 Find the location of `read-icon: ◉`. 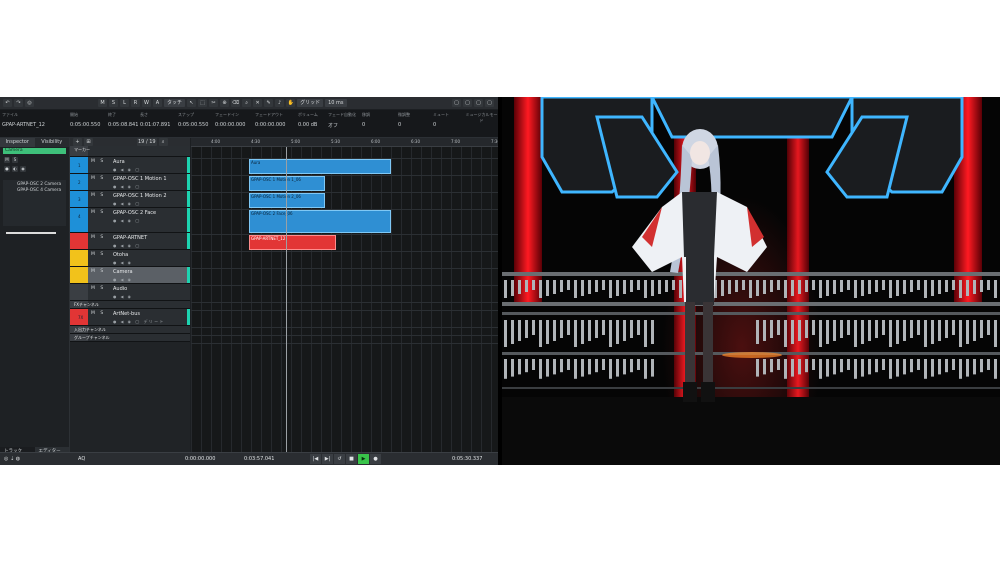

read-icon: ◉ is located at coordinates (23, 169).